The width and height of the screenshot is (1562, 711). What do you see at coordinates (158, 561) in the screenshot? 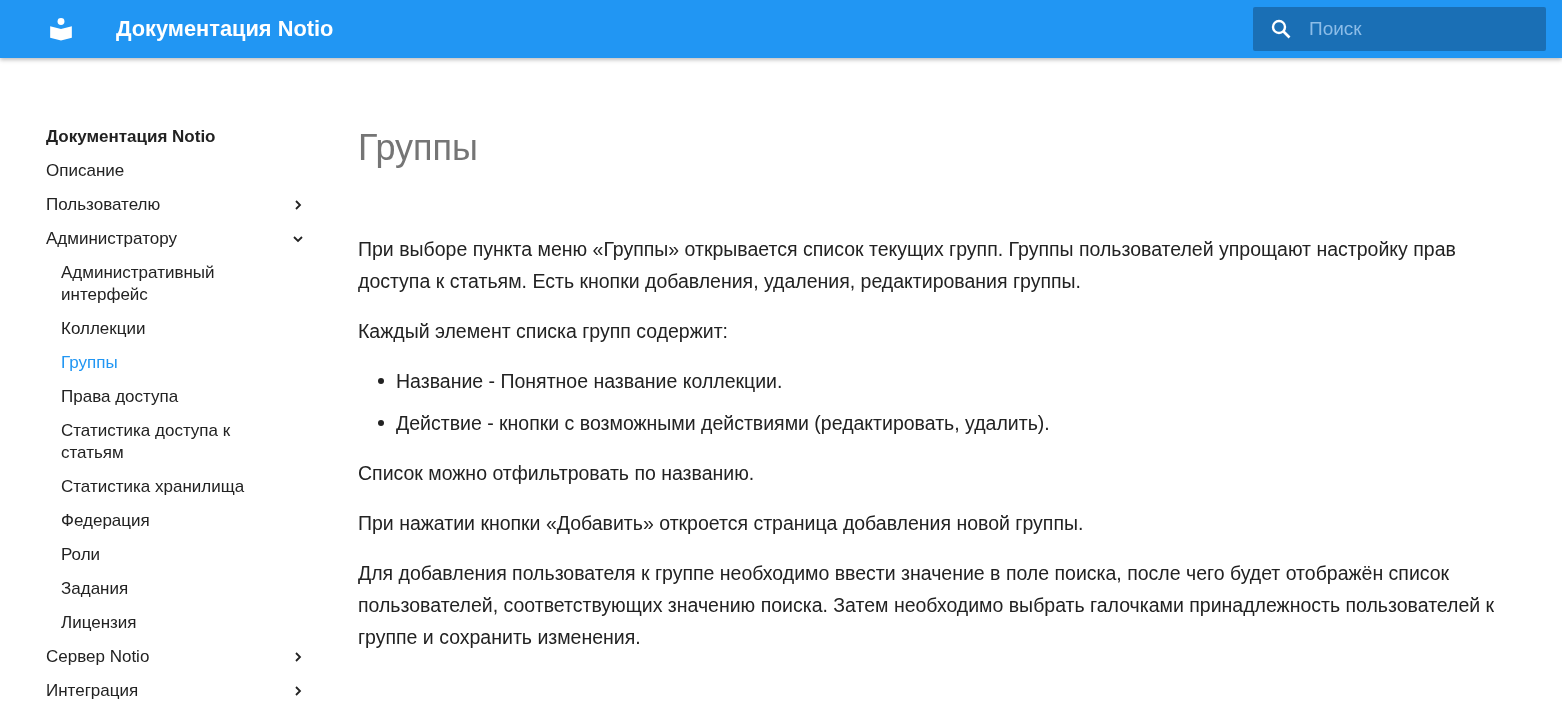
I see `nav-item: Роли` at bounding box center [158, 561].